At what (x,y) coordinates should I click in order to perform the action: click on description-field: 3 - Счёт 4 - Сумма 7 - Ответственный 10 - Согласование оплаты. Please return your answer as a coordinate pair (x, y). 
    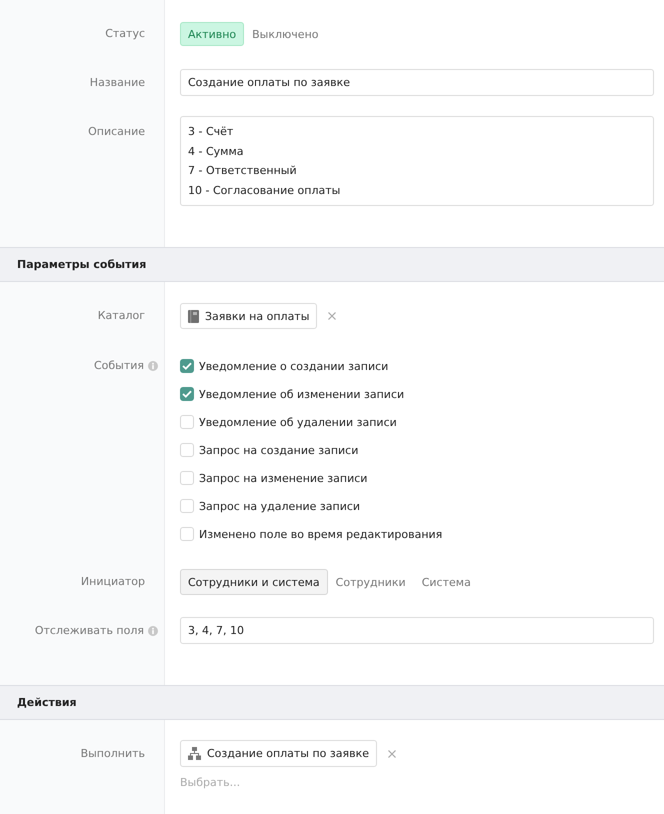
    Looking at the image, I should click on (417, 161).